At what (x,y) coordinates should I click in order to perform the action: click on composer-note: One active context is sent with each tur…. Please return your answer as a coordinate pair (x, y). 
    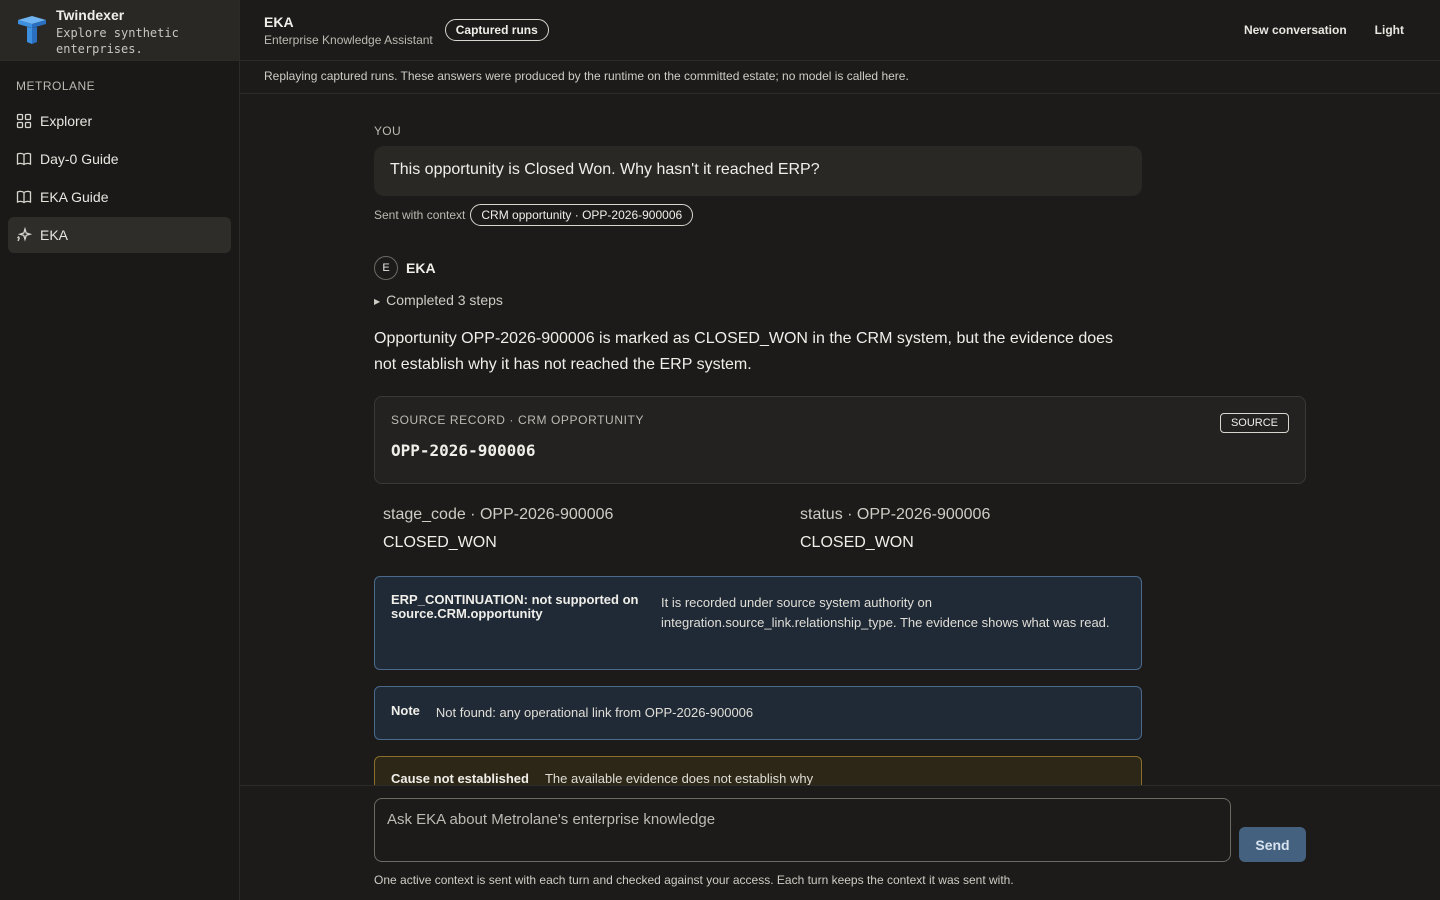
    Looking at the image, I should click on (694, 880).